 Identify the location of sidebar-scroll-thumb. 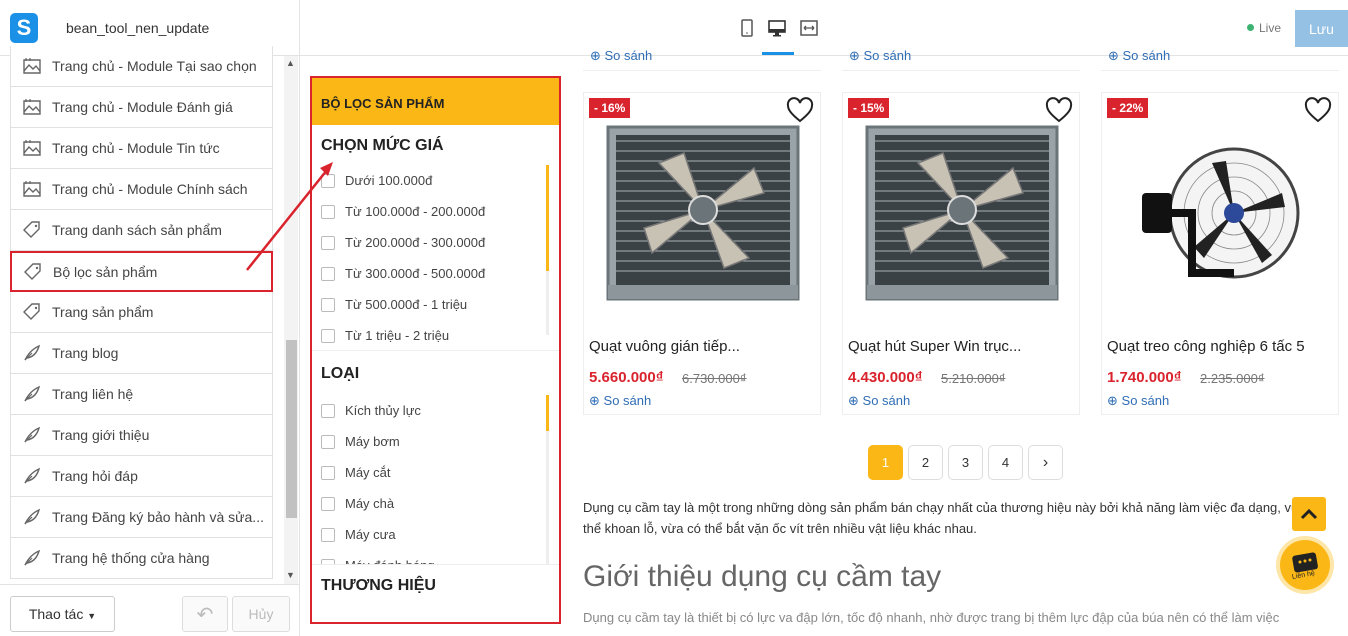
(291, 429).